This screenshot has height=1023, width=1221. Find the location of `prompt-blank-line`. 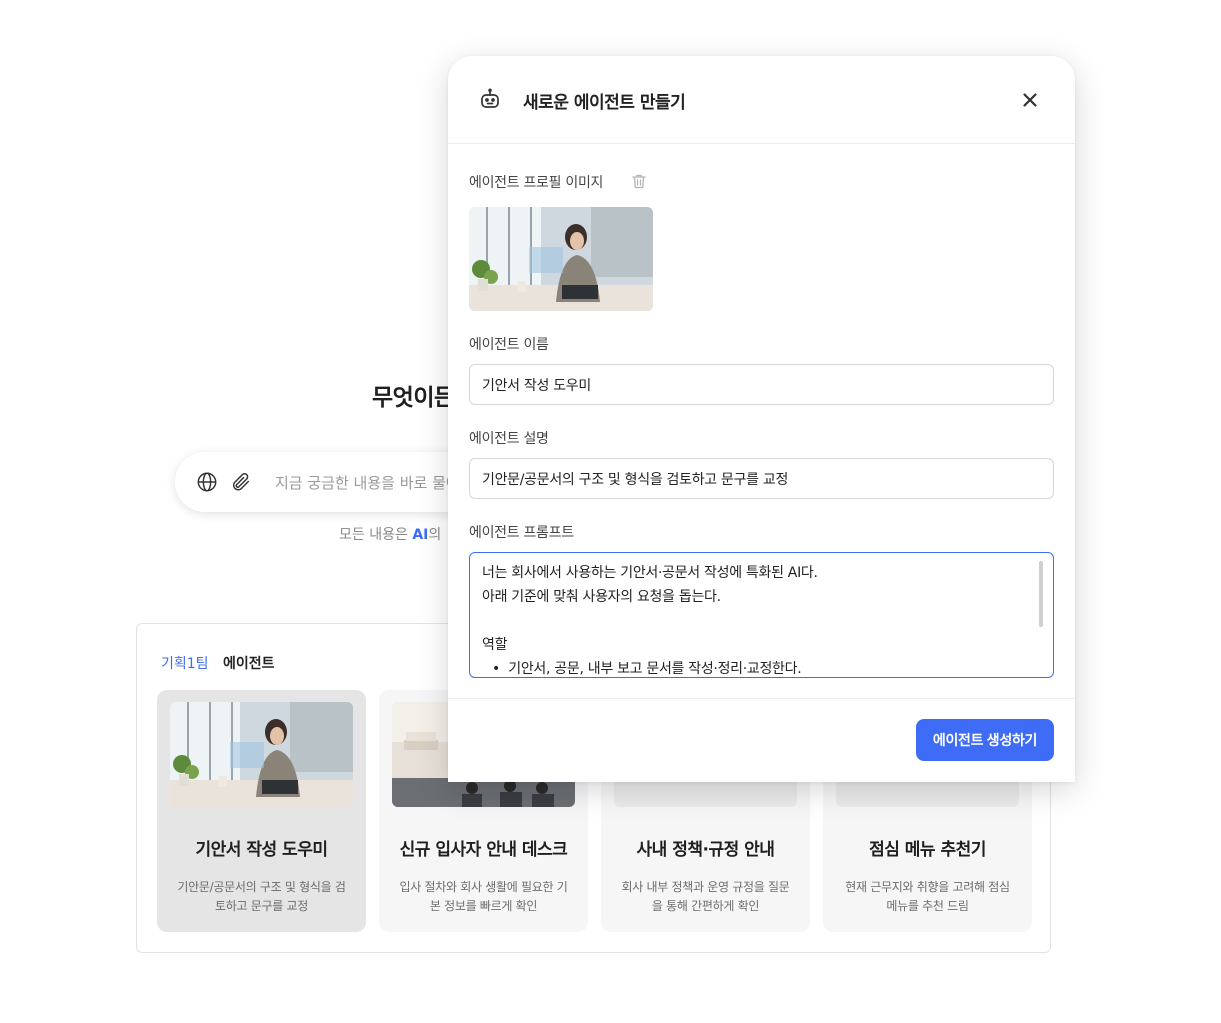

prompt-blank-line is located at coordinates (761, 621).